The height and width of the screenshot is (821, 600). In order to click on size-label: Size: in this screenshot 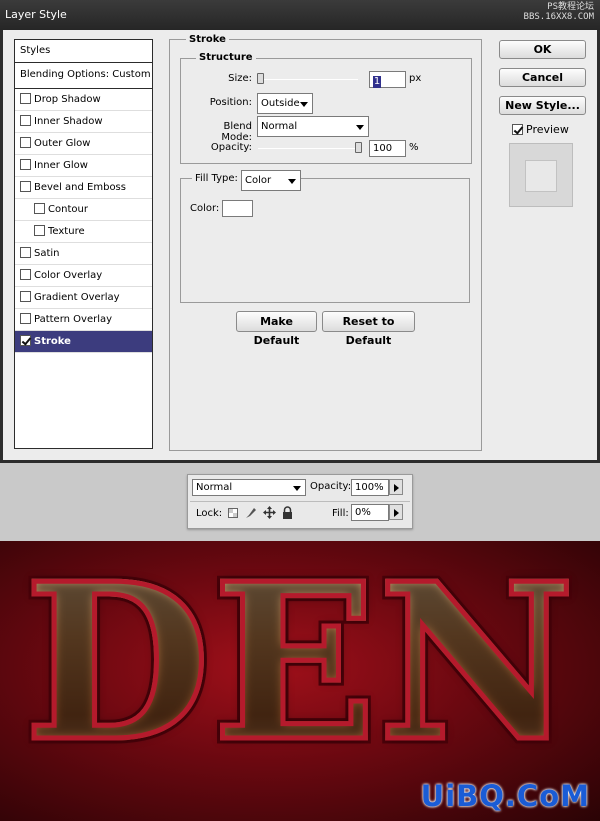, I will do `click(240, 78)`.